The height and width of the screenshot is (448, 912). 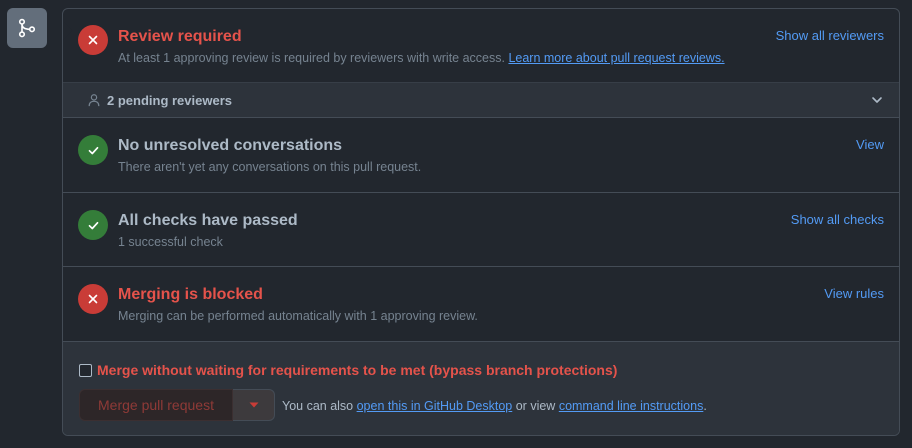 What do you see at coordinates (481, 100) in the screenshot?
I see `pending-reviewers-toggle: 2 pending reviewers` at bounding box center [481, 100].